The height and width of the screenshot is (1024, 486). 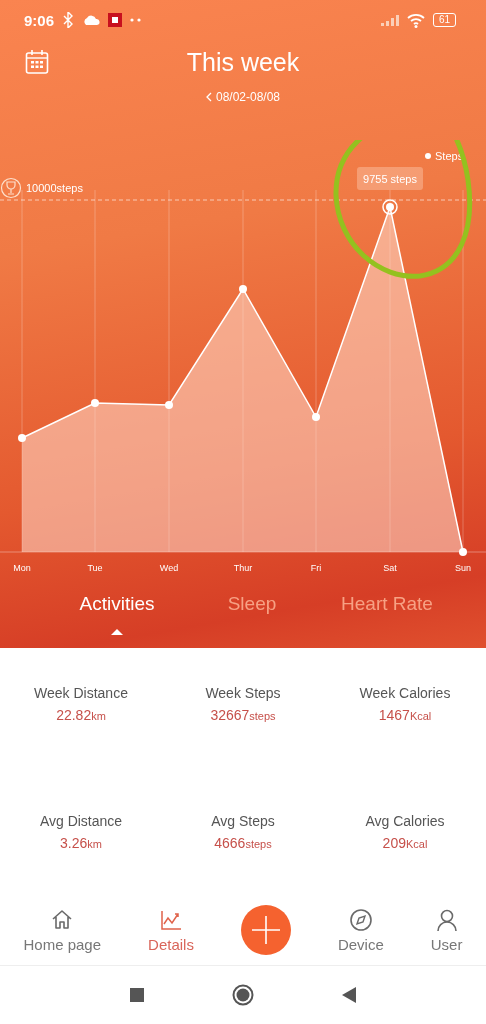 I want to click on tooltip-text: 9755 steps, so click(x=390, y=179).